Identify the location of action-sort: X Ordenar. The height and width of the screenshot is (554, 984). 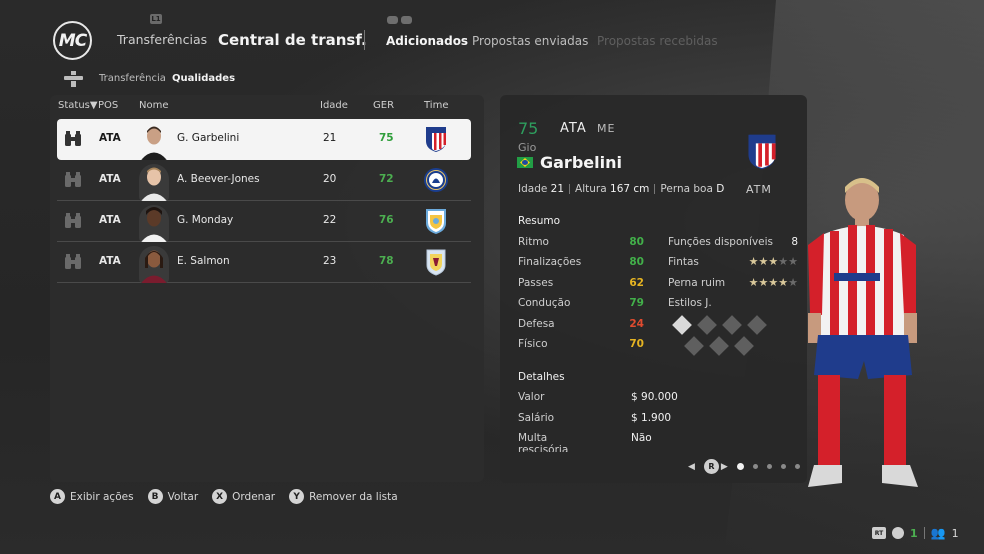
(243, 496).